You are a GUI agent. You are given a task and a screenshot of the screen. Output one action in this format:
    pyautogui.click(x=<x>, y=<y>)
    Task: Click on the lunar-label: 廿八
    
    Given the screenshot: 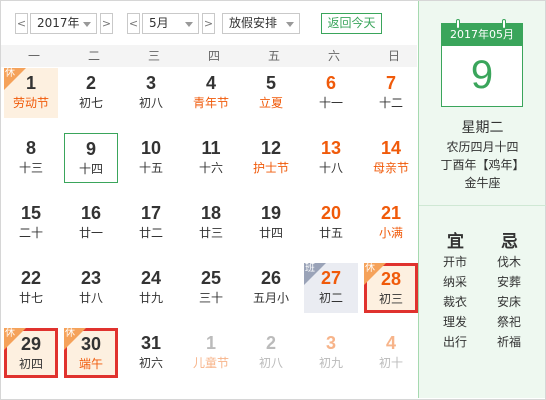 What is the action you would take?
    pyautogui.click(x=90, y=298)
    